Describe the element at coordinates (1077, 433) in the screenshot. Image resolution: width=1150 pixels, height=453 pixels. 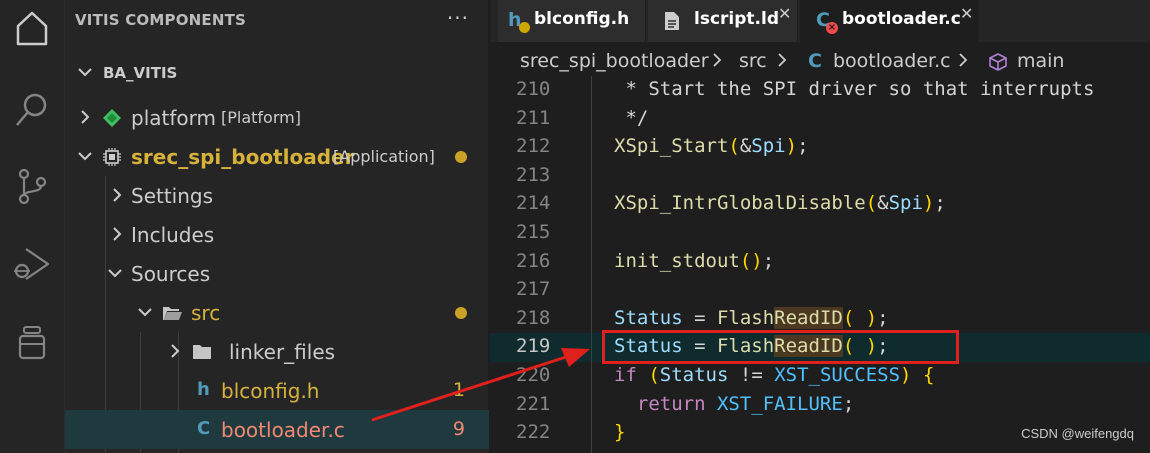
I see `watermark: CSDN @weifengdq` at that location.